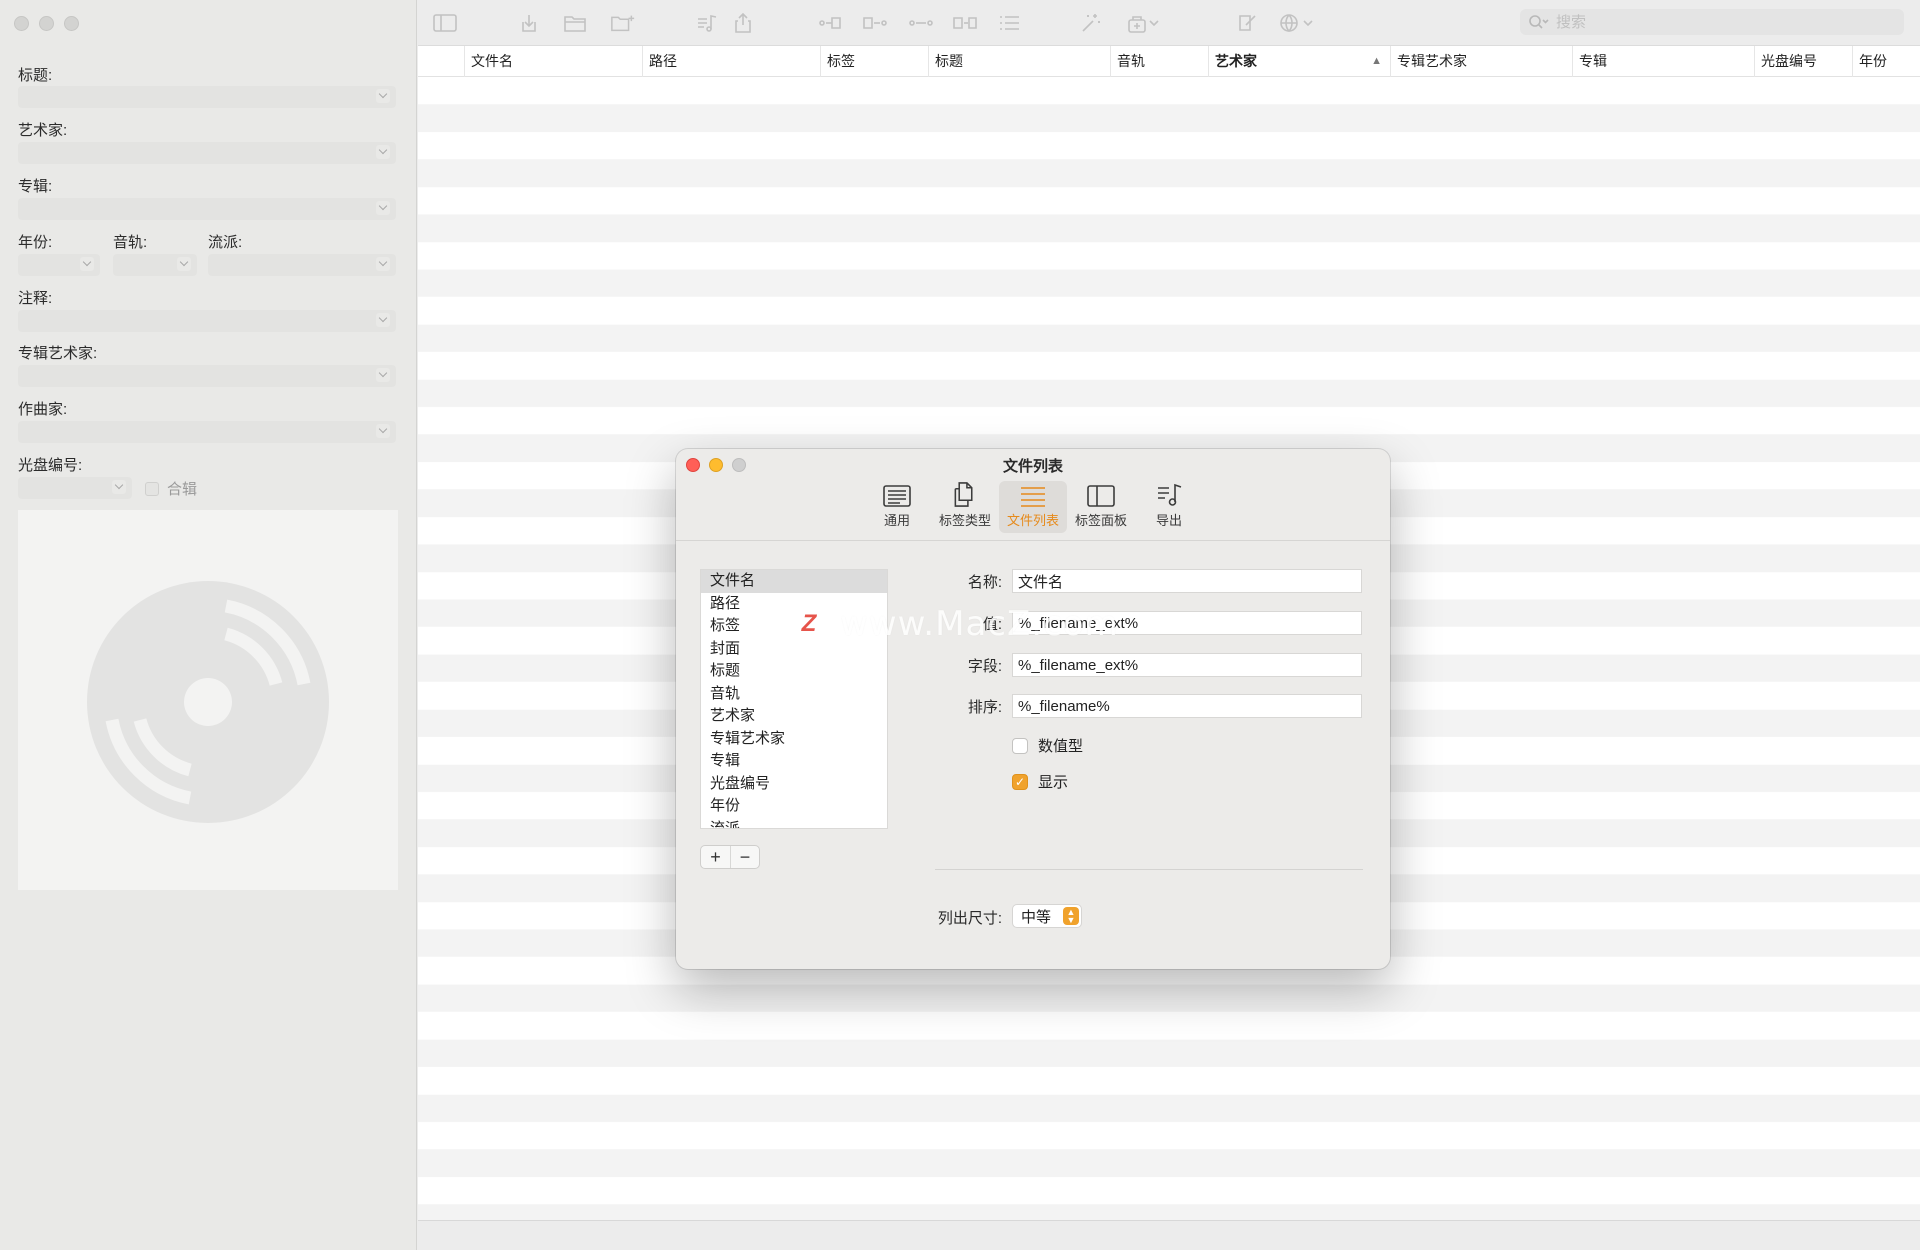 This screenshot has width=1920, height=1250. I want to click on list-size-label: 列出尺寸:, so click(969, 918).